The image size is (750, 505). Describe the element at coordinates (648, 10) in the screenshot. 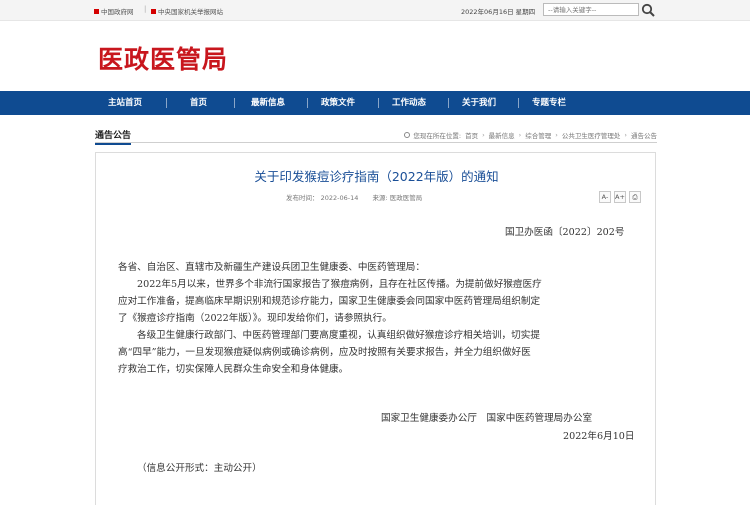

I see `search-icon` at that location.